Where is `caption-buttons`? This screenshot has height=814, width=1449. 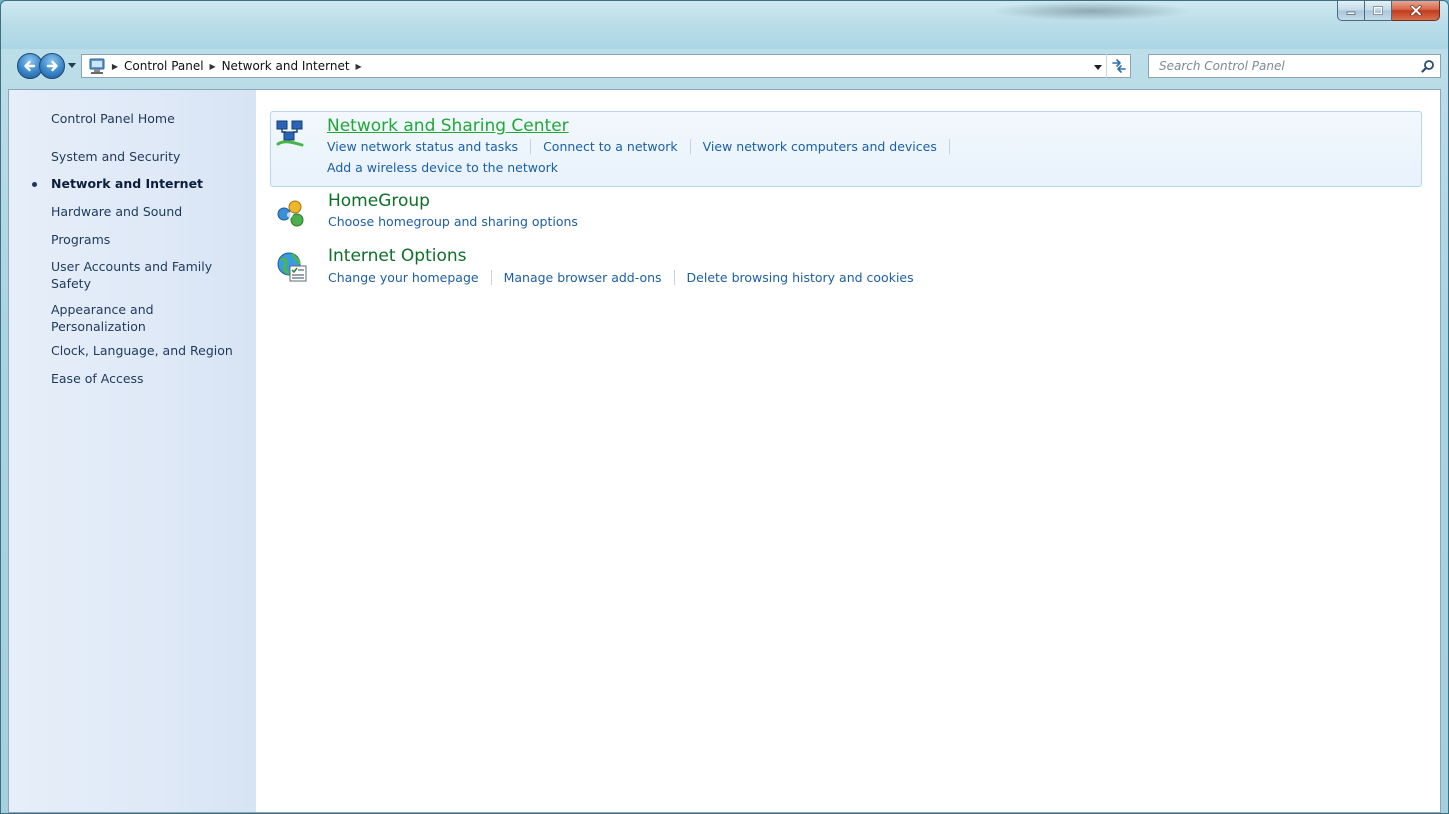
caption-buttons is located at coordinates (1388, 11).